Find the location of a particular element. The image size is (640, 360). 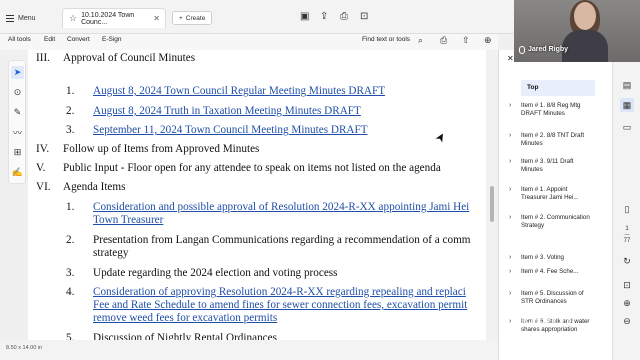

zoom-in-icon: ⊕ is located at coordinates (627, 303).